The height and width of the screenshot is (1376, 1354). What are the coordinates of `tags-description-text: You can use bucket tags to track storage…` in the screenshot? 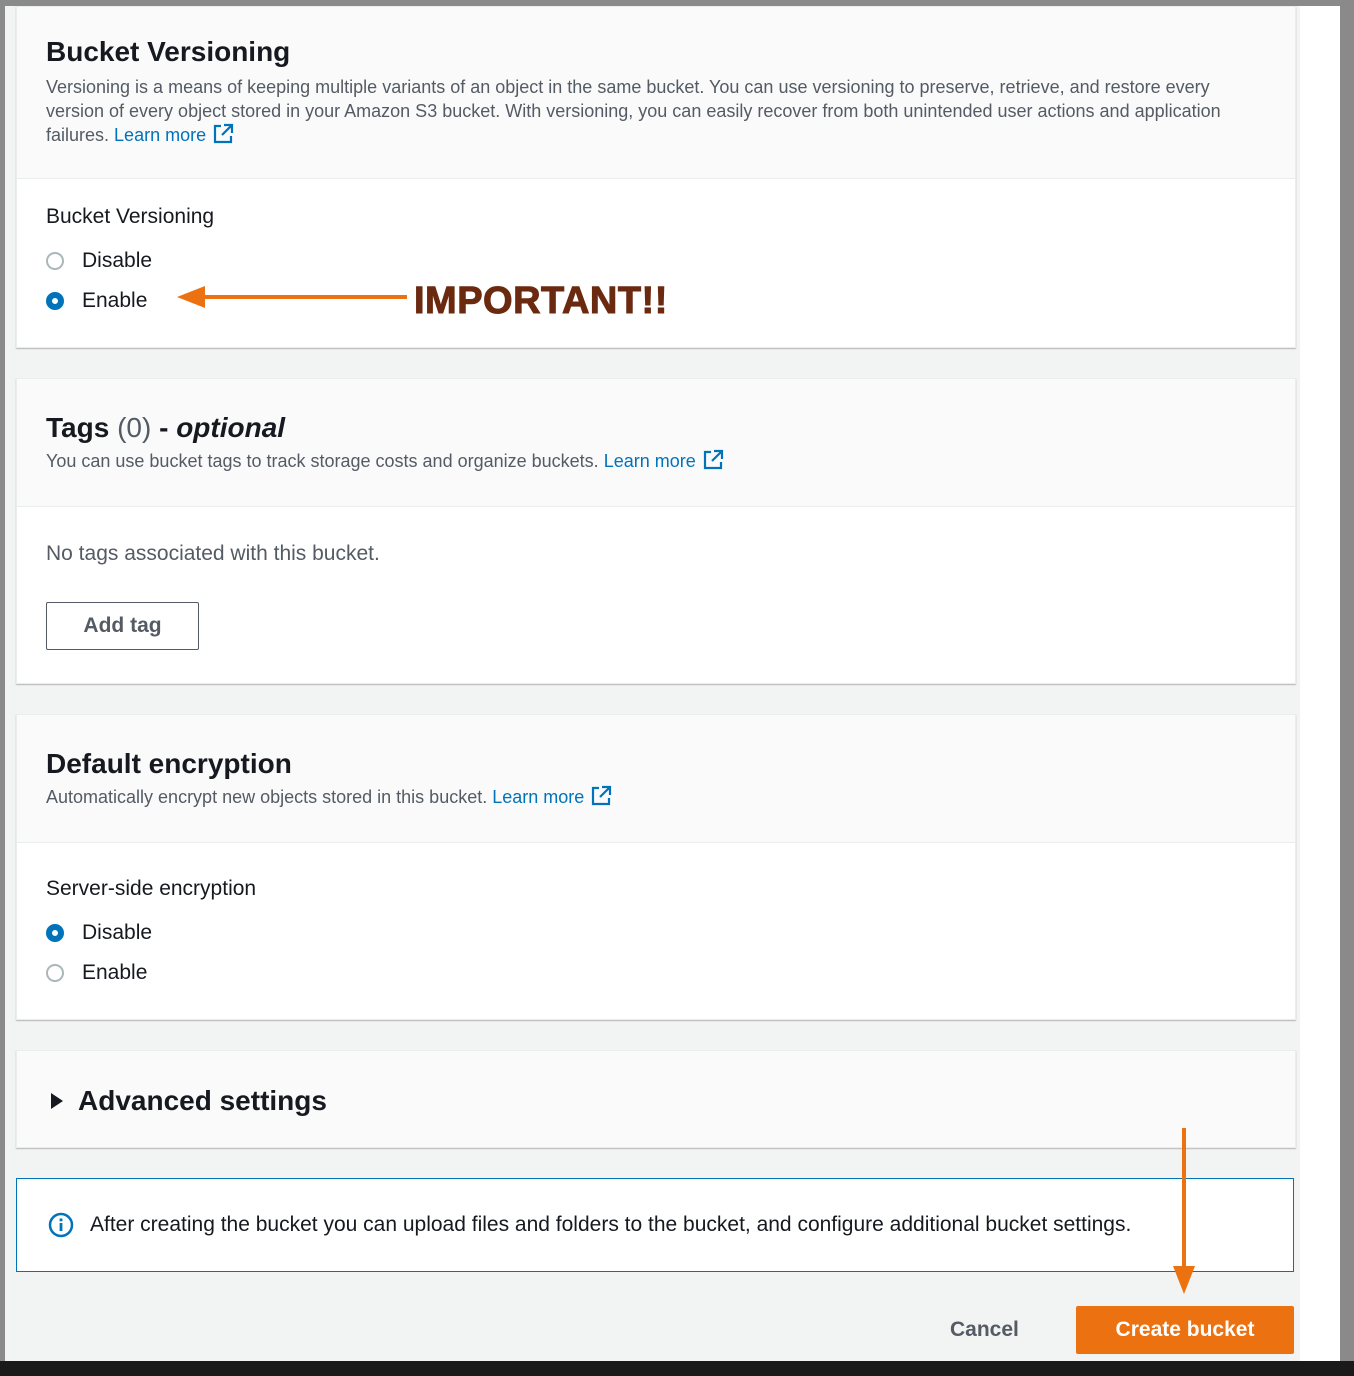 It's located at (322, 461).